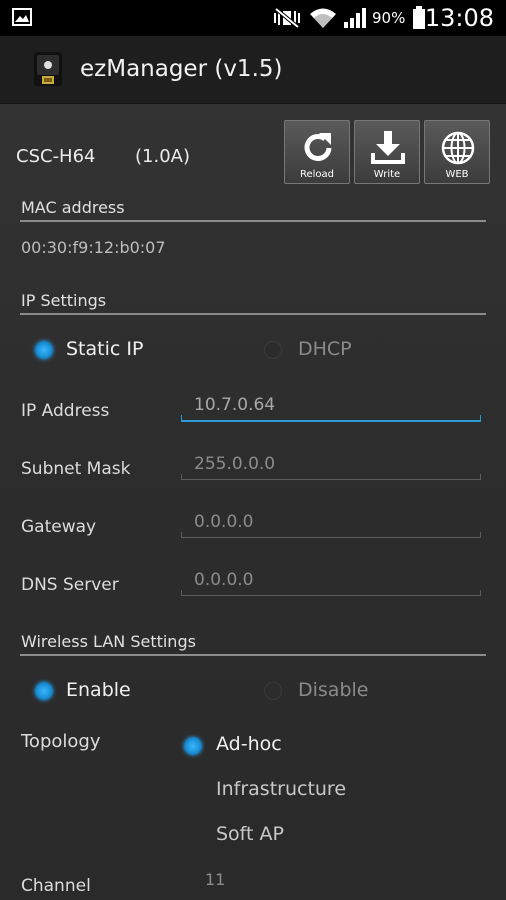  Describe the element at coordinates (388, 147) in the screenshot. I see `download-icon` at that location.